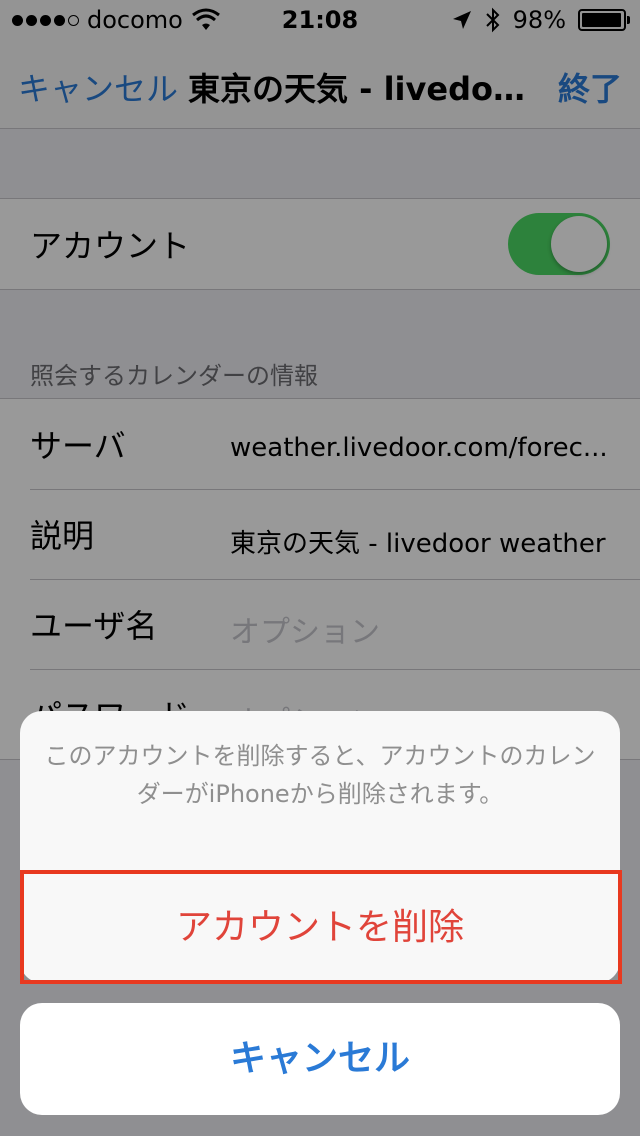 The height and width of the screenshot is (1136, 640). I want to click on highlight-box, so click(321, 927).